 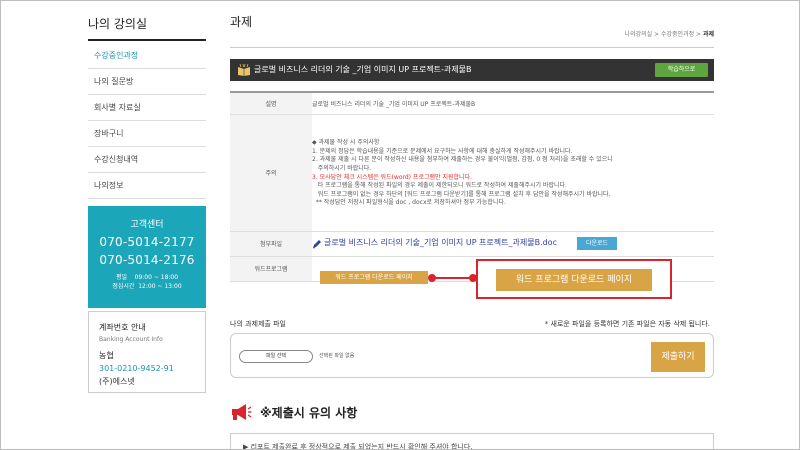 I want to click on breadcrumb-current: 과제, so click(x=708, y=34).